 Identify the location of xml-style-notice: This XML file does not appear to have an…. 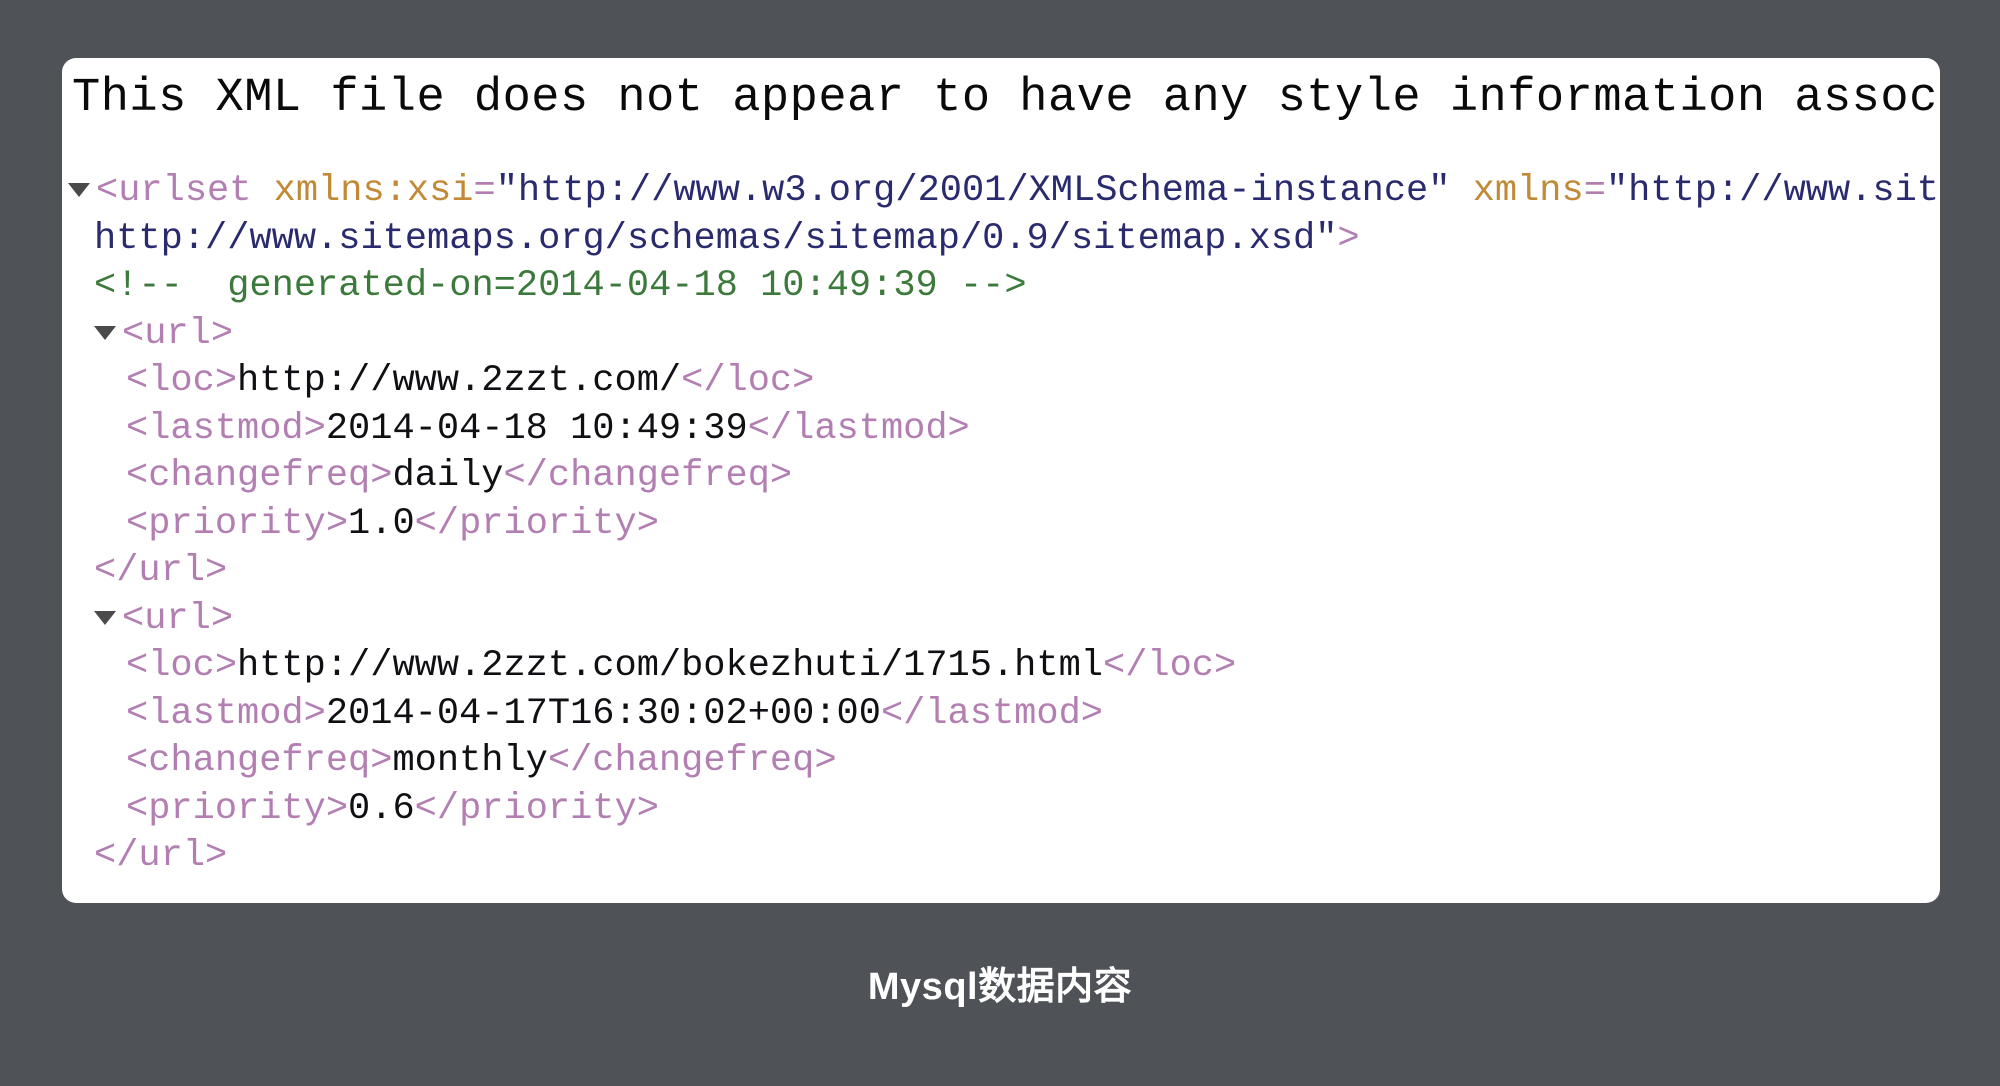
(1001, 100).